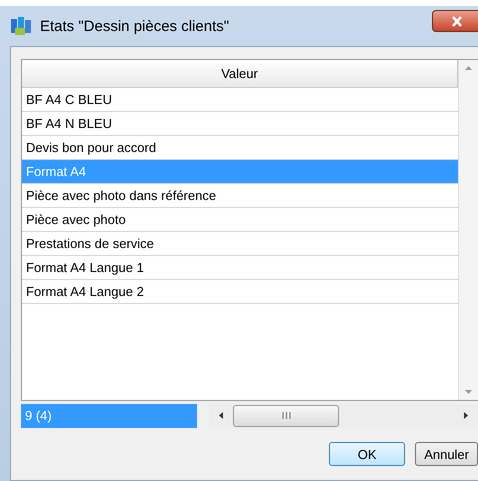 This screenshot has height=481, width=478. Describe the element at coordinates (240, 244) in the screenshot. I see `list-row: Prestations de service` at that location.